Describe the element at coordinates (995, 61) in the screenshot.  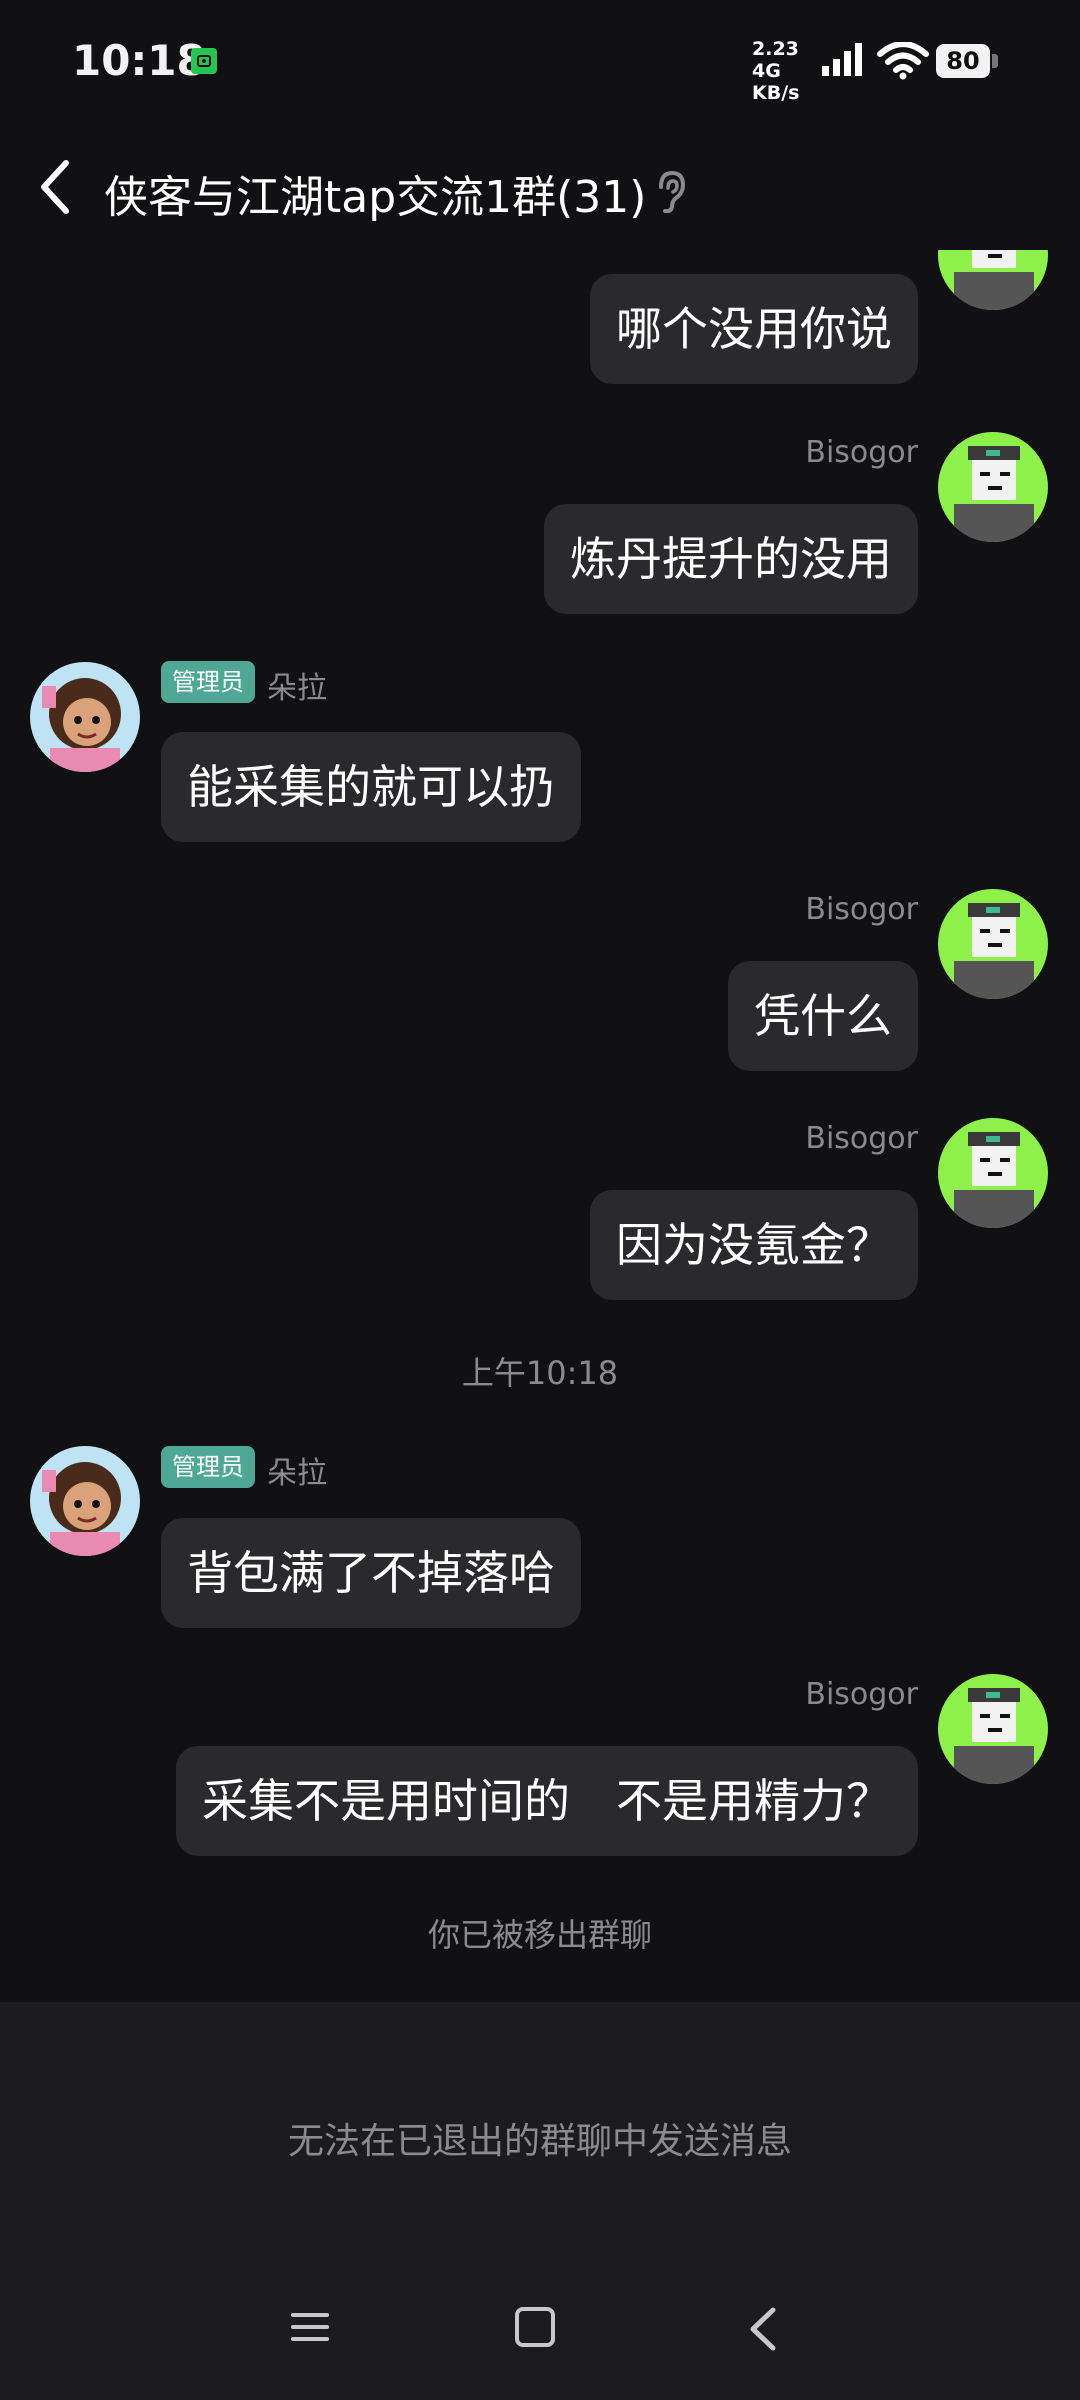
I see `battery-cap` at that location.